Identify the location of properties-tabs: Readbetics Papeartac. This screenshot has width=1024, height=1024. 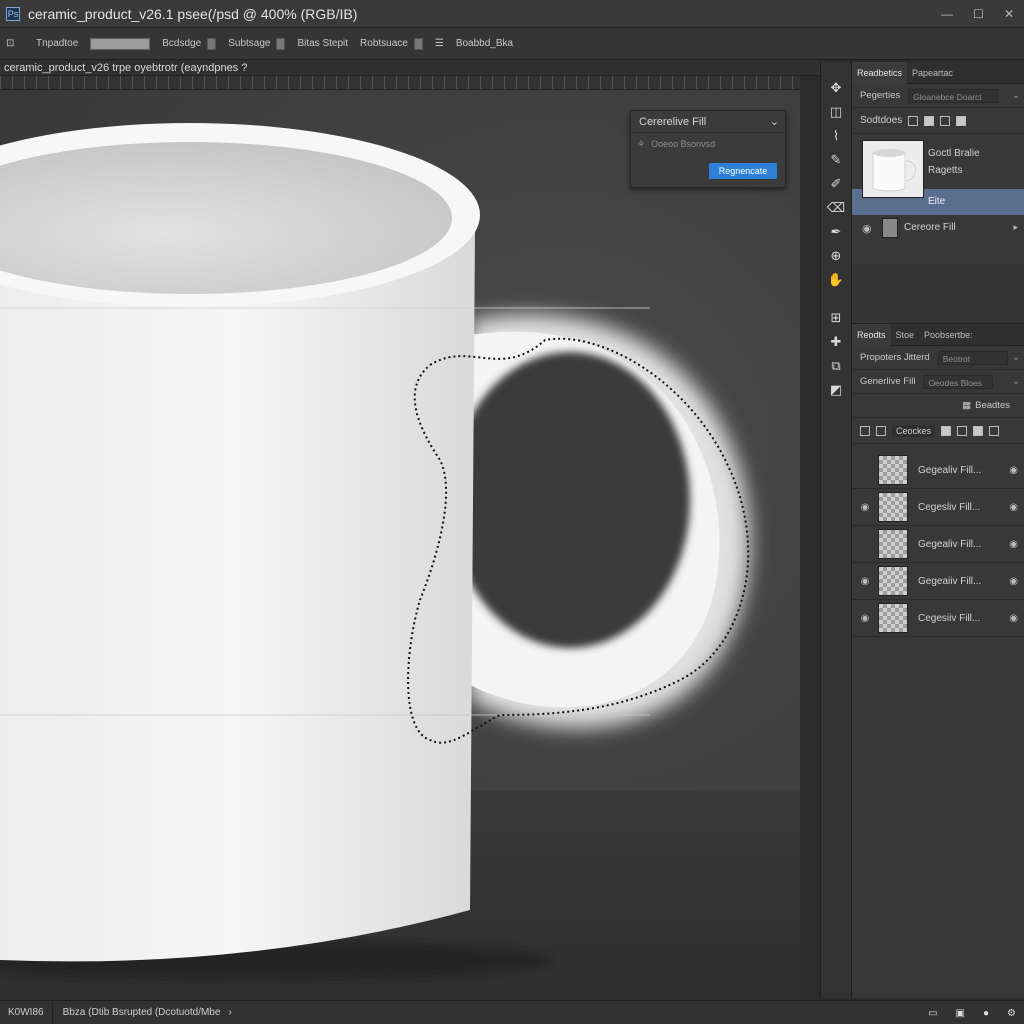
(938, 72).